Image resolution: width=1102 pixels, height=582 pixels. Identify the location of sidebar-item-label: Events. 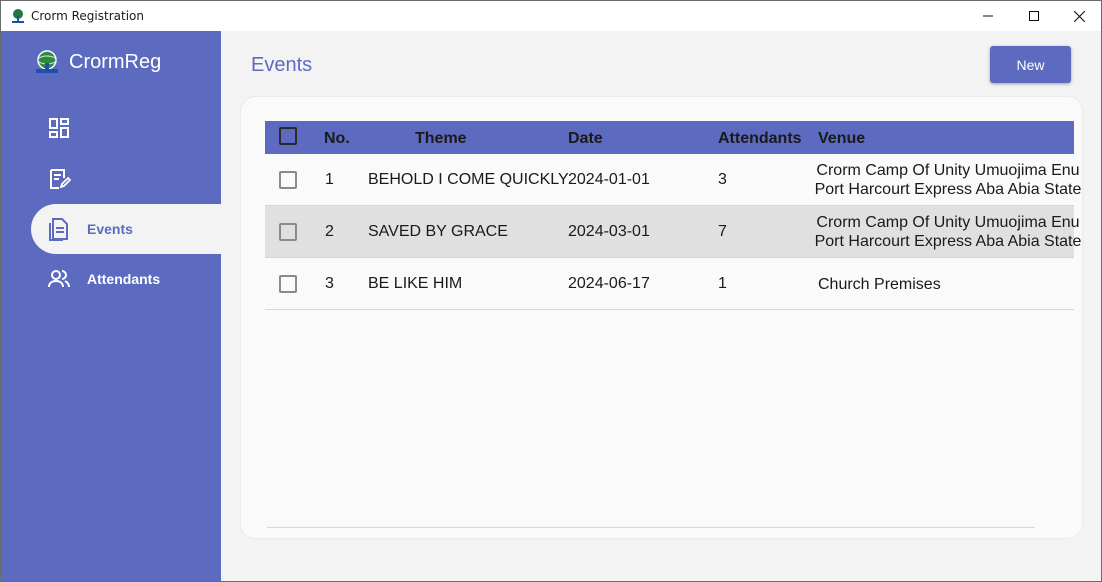
(110, 229).